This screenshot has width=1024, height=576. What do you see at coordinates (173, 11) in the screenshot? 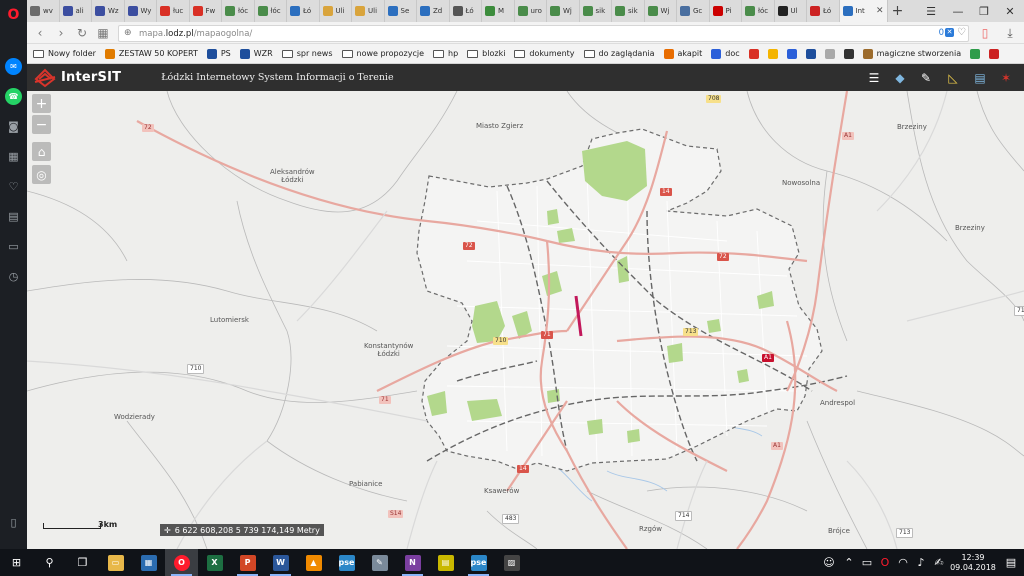
I see `browser-tab: łuc` at bounding box center [173, 11].